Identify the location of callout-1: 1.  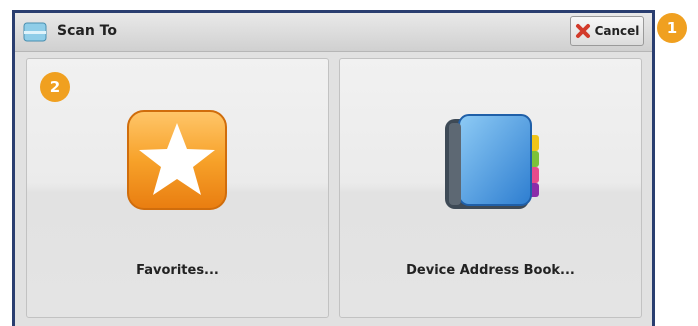
(672, 28).